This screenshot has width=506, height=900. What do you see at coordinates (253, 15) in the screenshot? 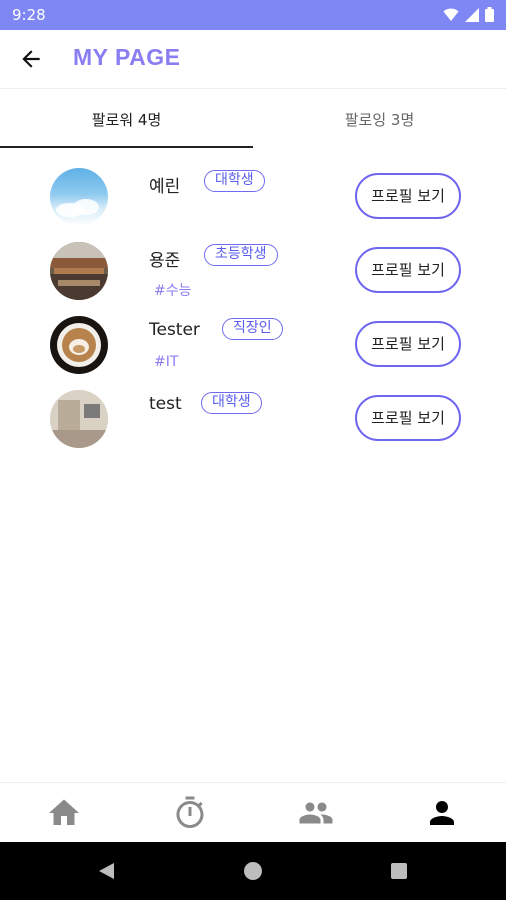
I see `status-bar: 9:28` at bounding box center [253, 15].